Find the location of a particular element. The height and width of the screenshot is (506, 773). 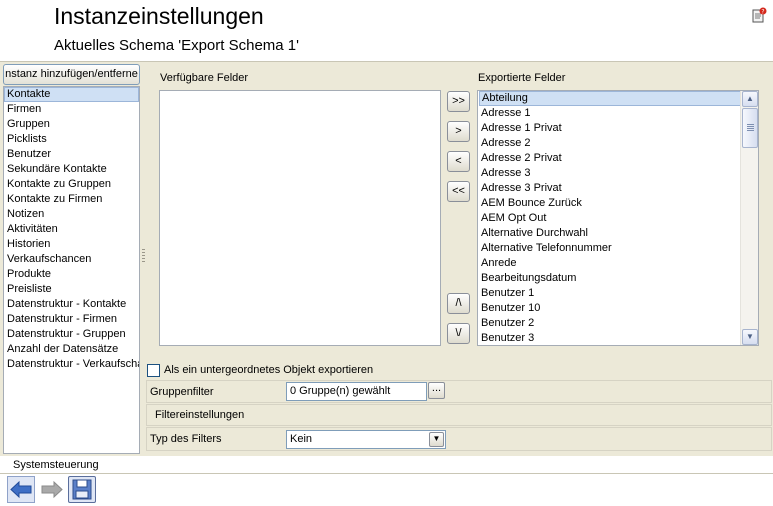

scrollbar-thumb is located at coordinates (750, 128).